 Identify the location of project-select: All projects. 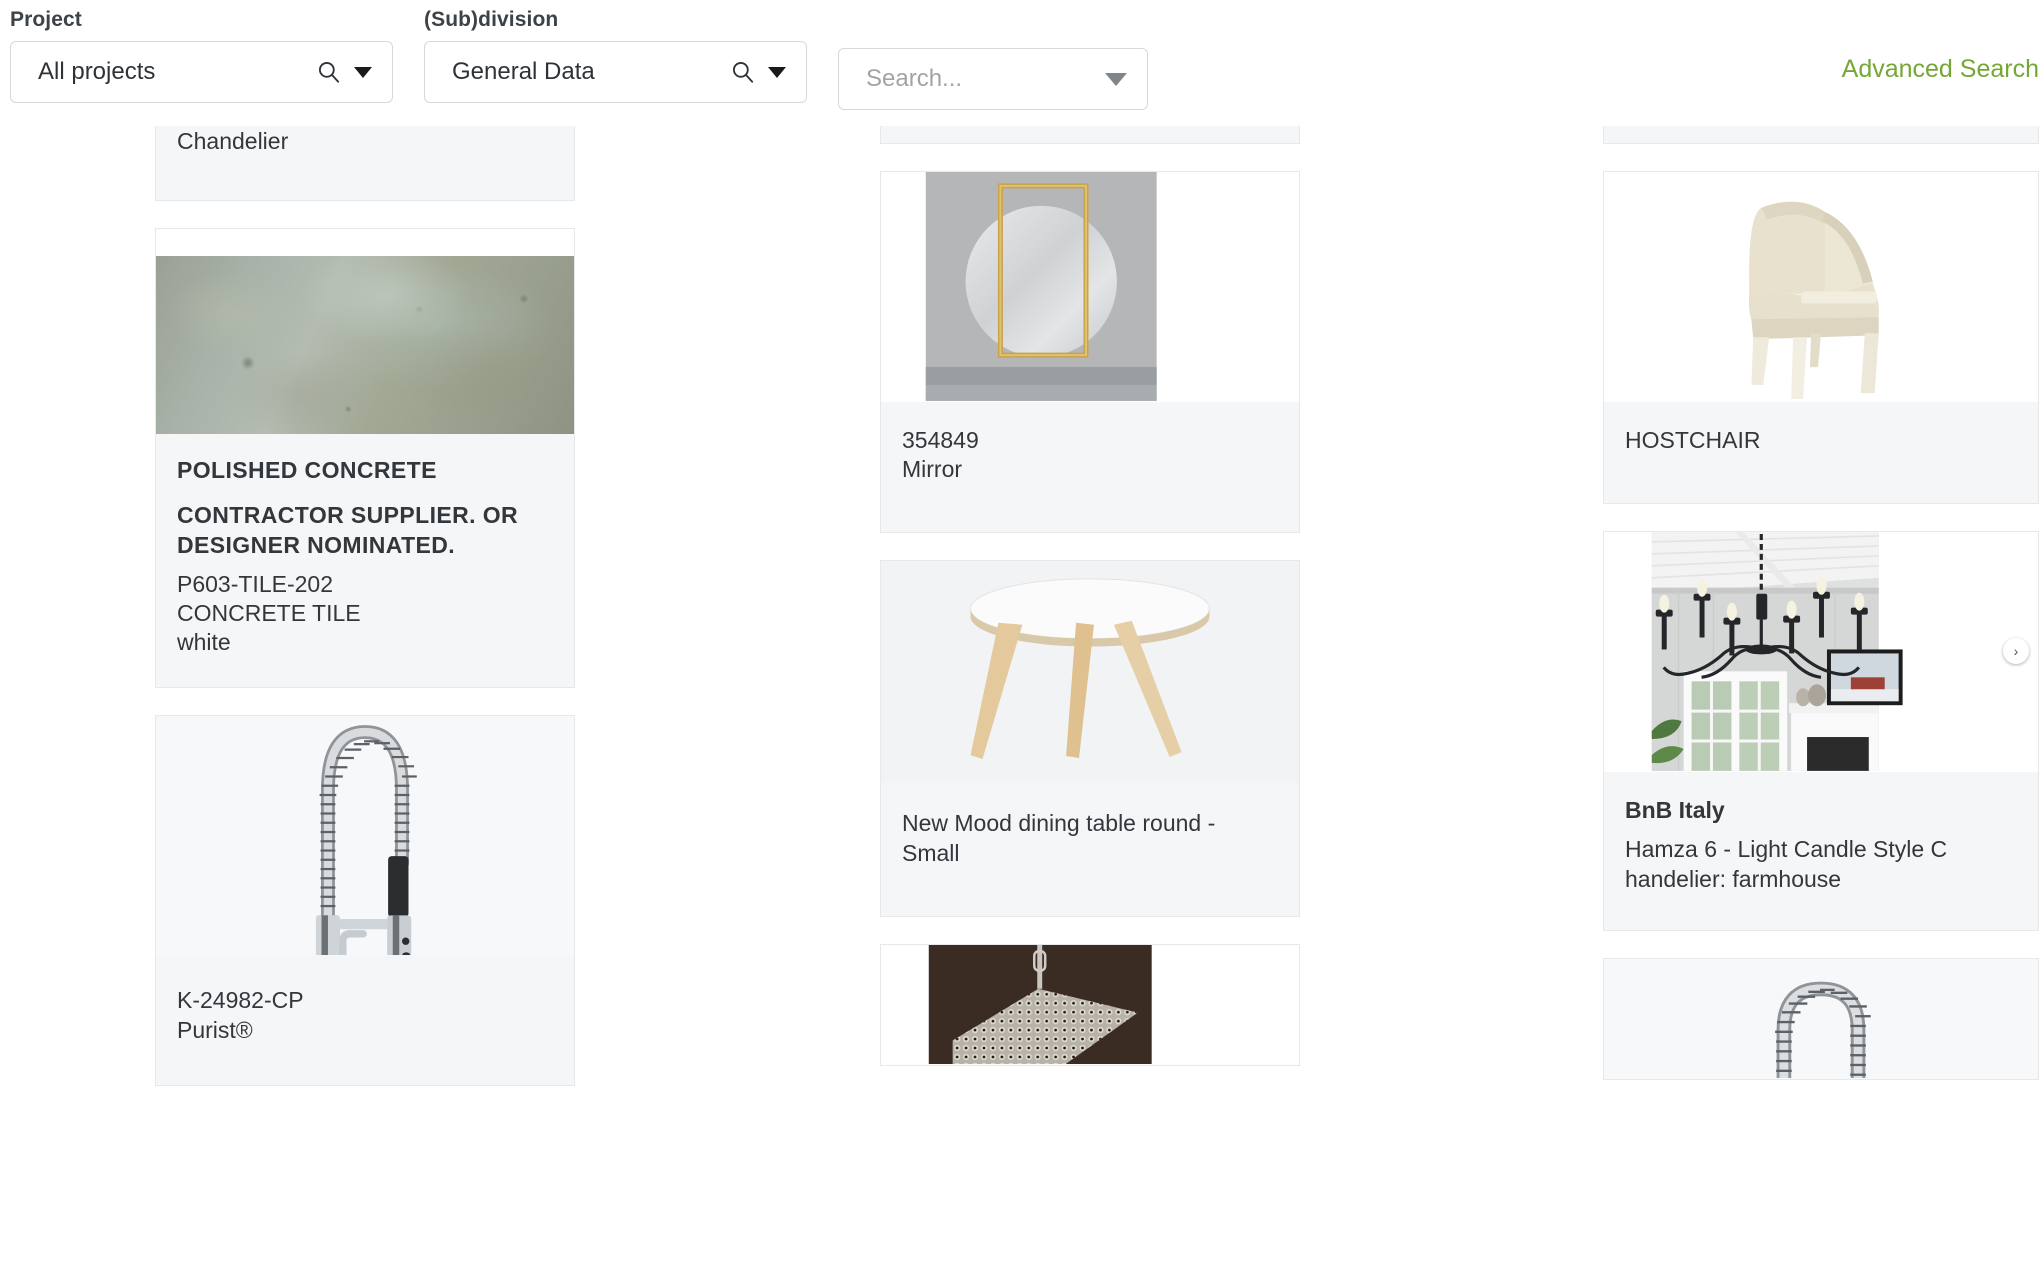
(201, 72).